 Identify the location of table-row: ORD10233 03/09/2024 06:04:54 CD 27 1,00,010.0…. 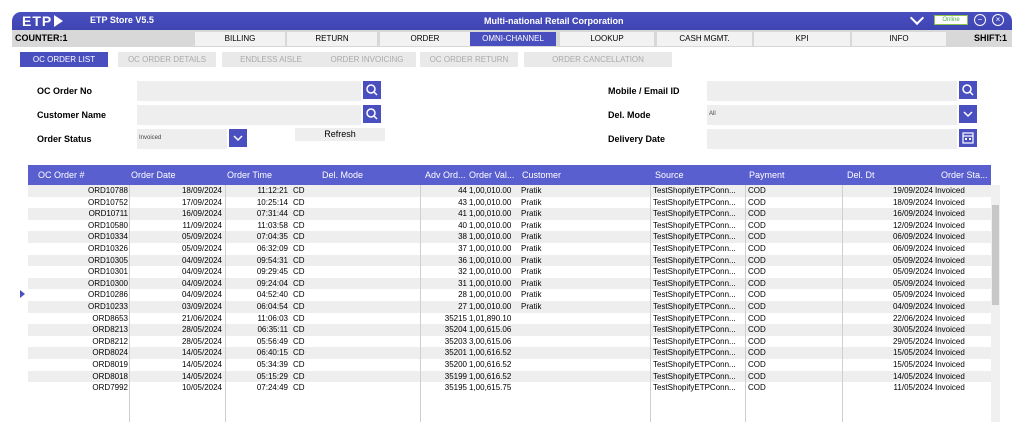
(509, 307).